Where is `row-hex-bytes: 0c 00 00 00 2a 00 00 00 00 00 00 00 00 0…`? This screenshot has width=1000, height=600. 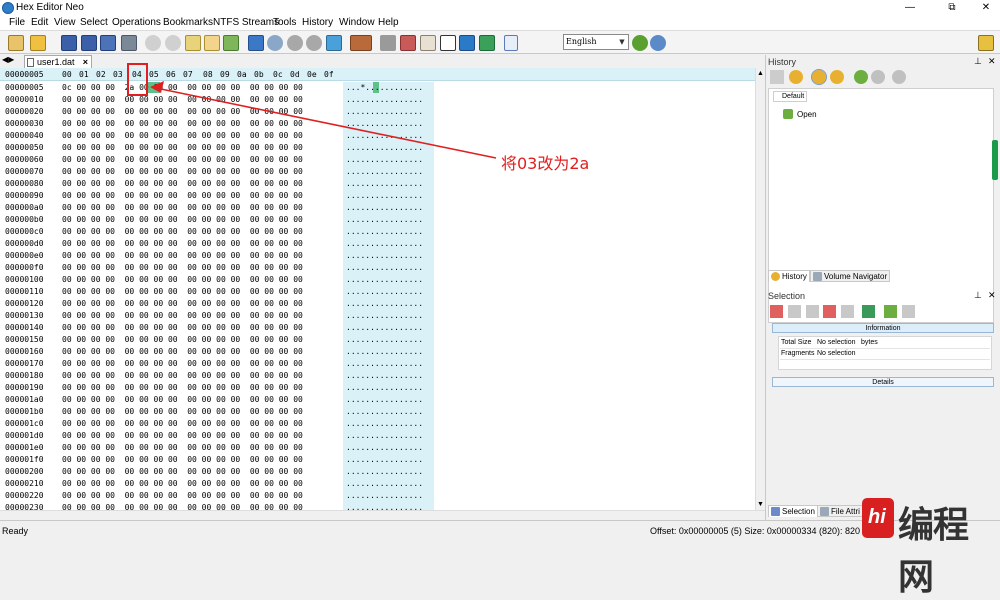 row-hex-bytes: 0c 00 00 00 2a 00 00 00 00 00 00 00 00 0… is located at coordinates (182, 87).